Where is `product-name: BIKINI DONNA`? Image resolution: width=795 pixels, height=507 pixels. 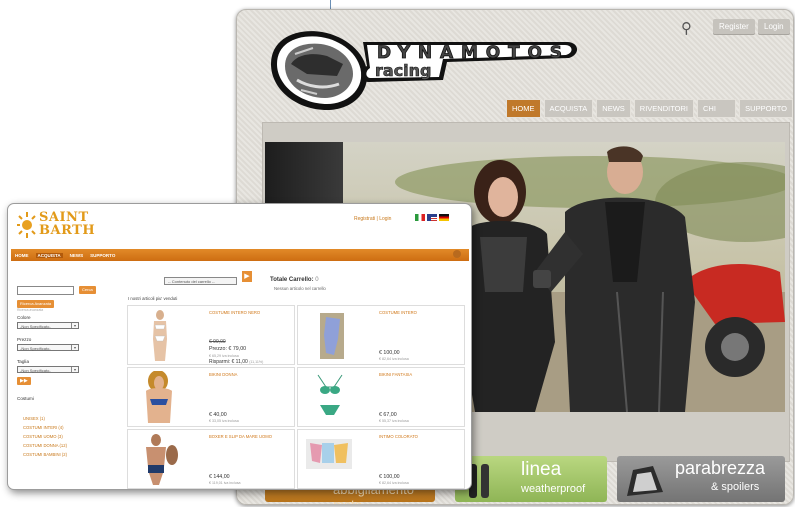
product-name: BIKINI DONNA is located at coordinates (249, 374).